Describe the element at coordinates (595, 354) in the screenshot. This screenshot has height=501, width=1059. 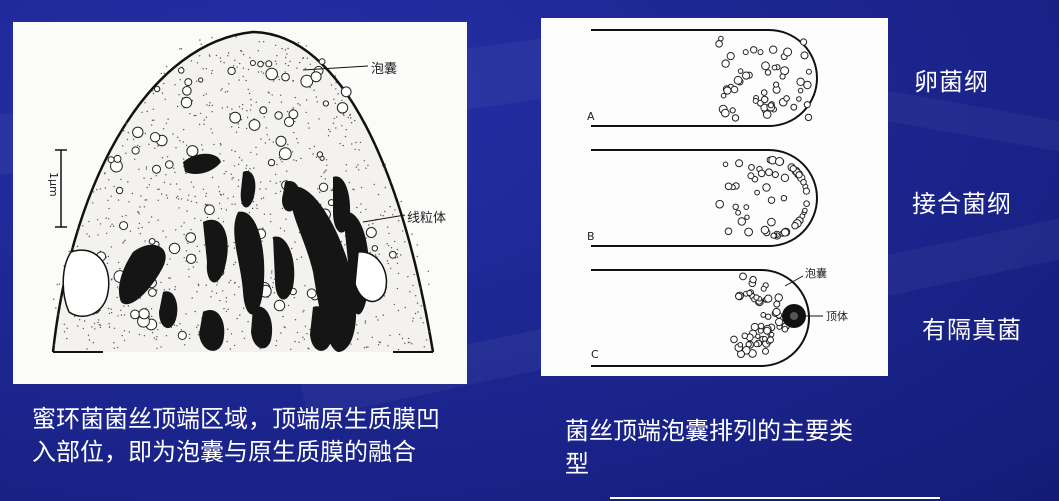
I see `label-c: C` at that location.